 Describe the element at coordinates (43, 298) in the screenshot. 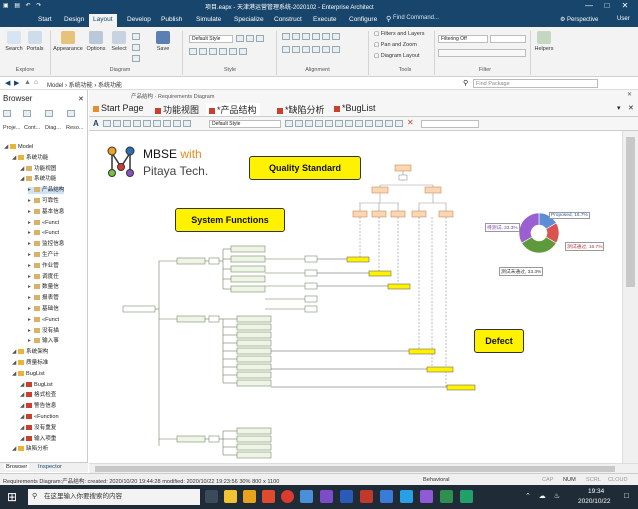

I see `tree-item: ▸ 报表管` at that location.